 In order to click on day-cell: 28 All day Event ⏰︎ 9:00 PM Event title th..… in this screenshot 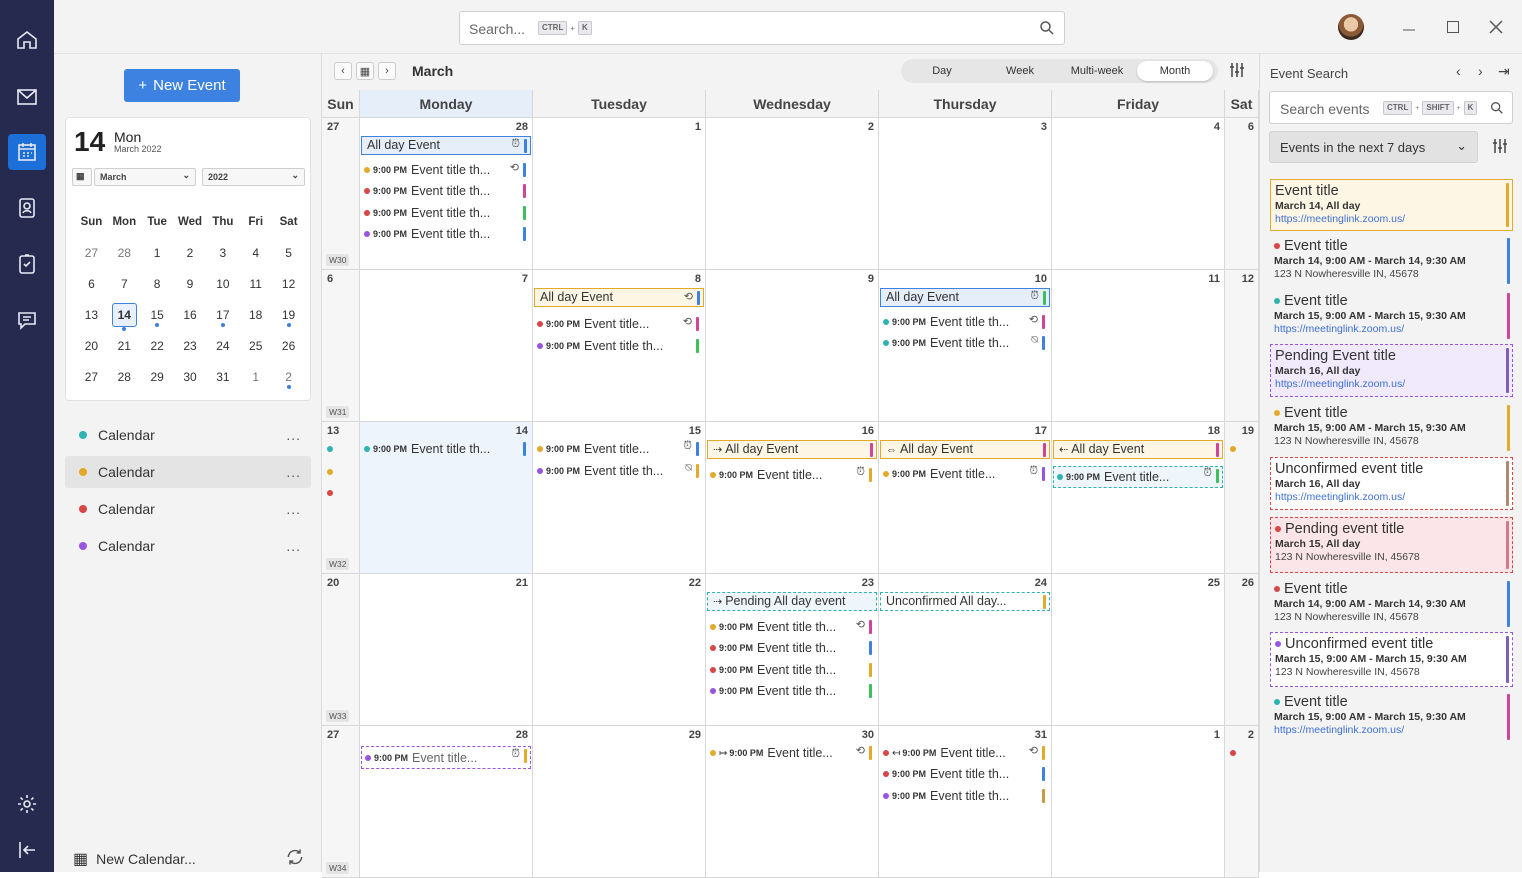, I will do `click(446, 194)`.